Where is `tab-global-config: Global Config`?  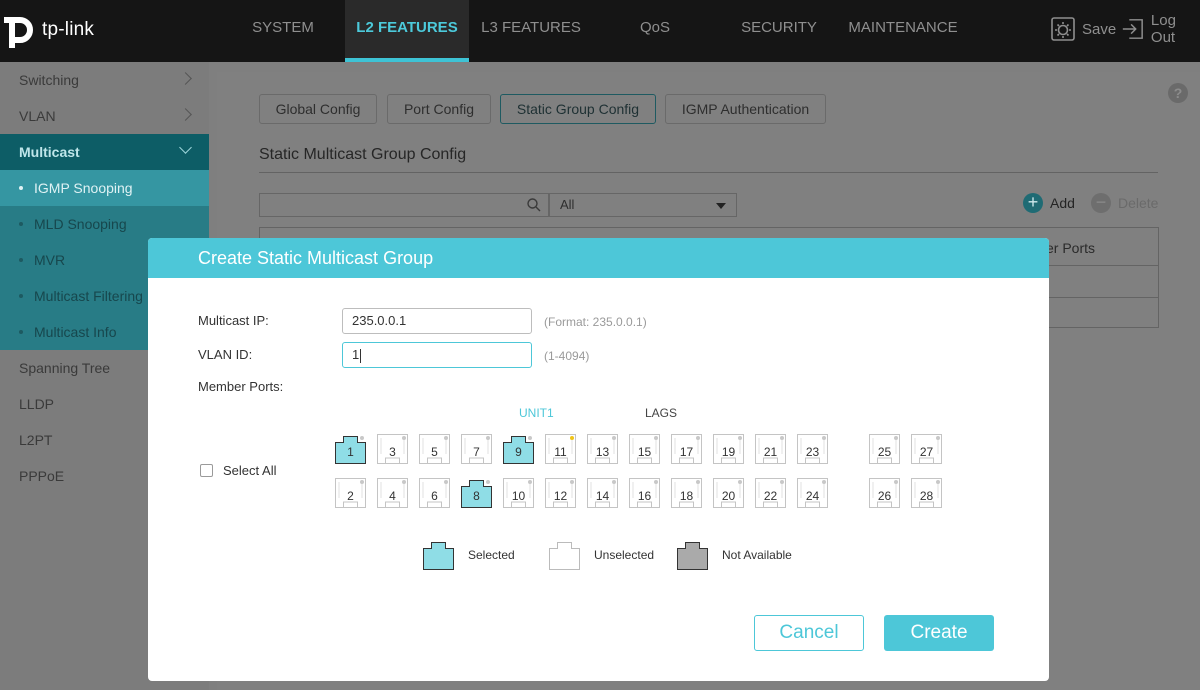
tab-global-config: Global Config is located at coordinates (318, 109).